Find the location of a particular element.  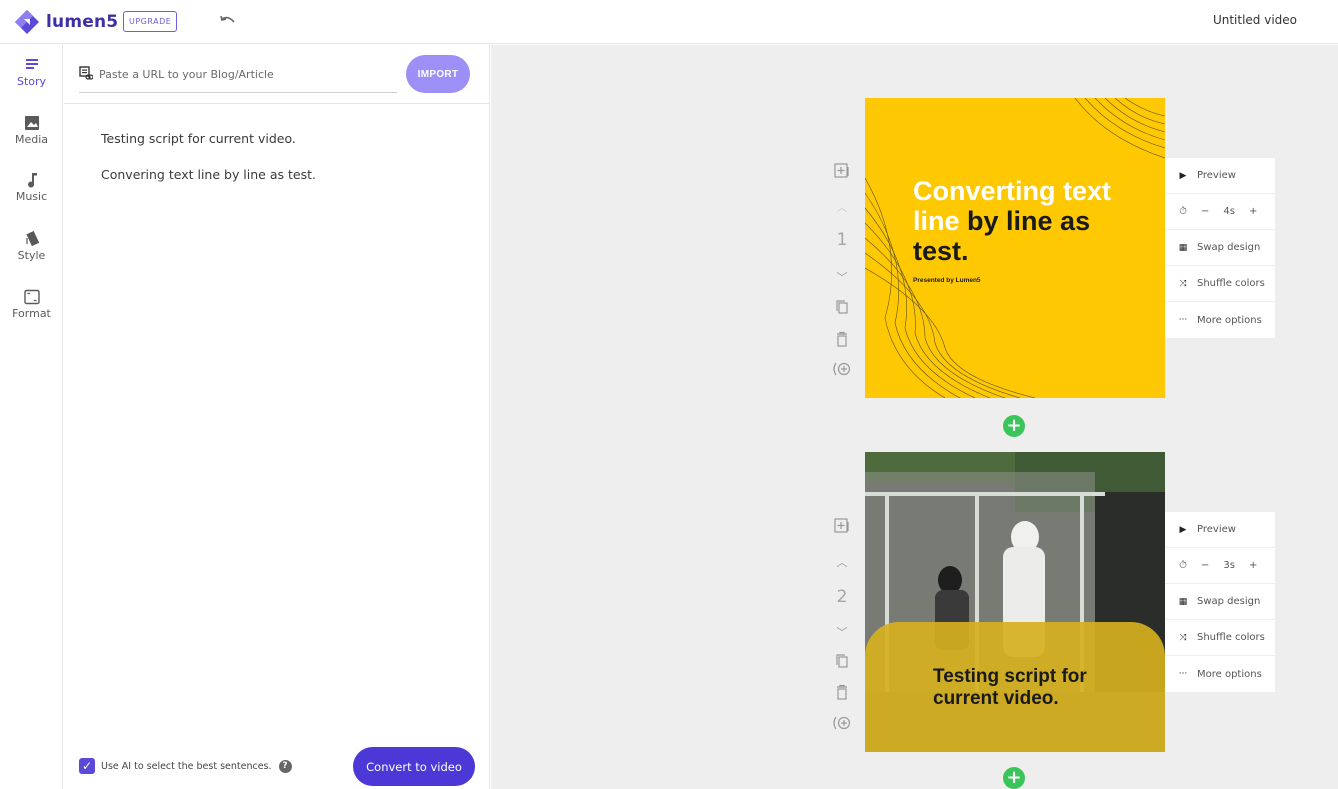

scene-number: 2 is located at coordinates (842, 597).